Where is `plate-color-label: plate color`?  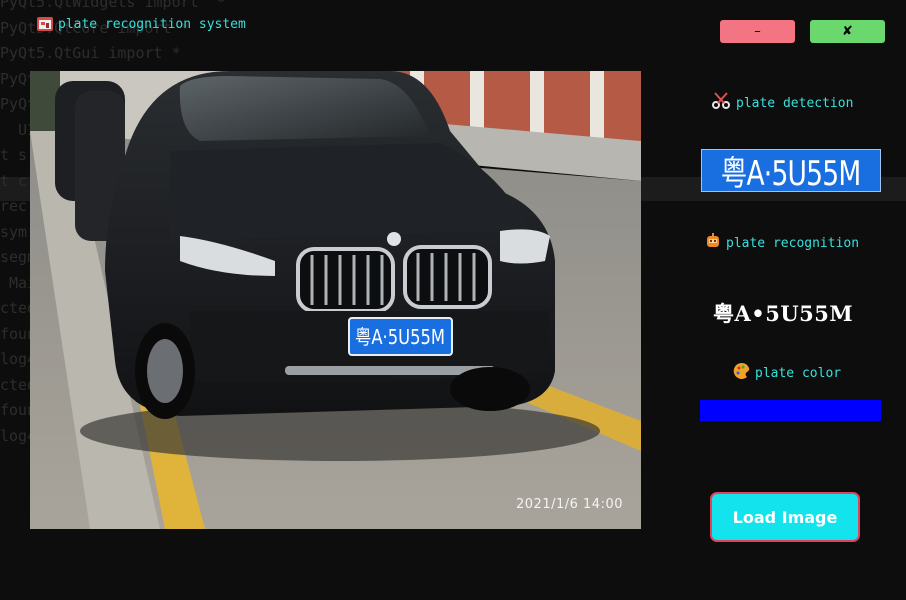
plate-color-label: plate color is located at coordinates (787, 373).